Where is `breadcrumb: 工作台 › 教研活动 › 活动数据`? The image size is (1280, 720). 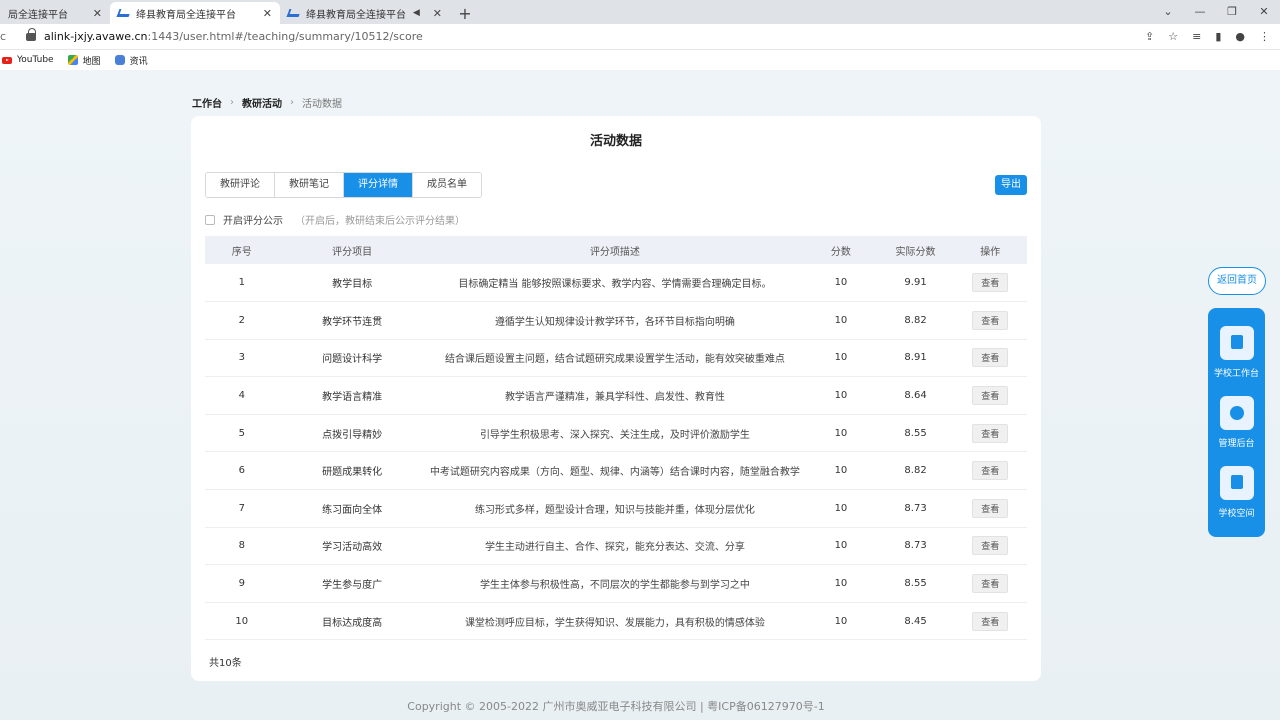 breadcrumb: 工作台 › 教研活动 › 活动数据 is located at coordinates (267, 102).